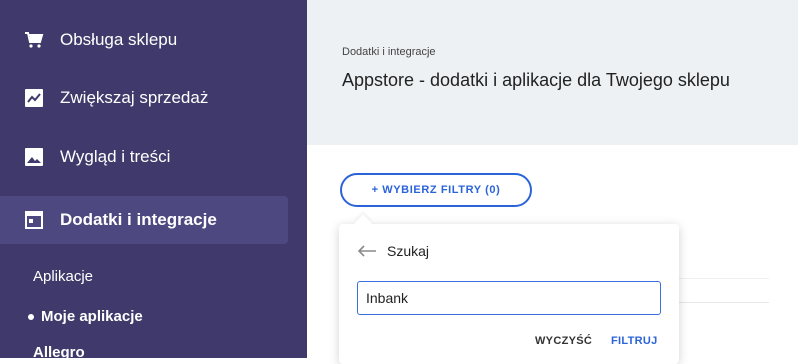  I want to click on sidebar-item-zwiekszaj-sprzedaz: Zwiększaj sprzedaż, so click(153, 98).